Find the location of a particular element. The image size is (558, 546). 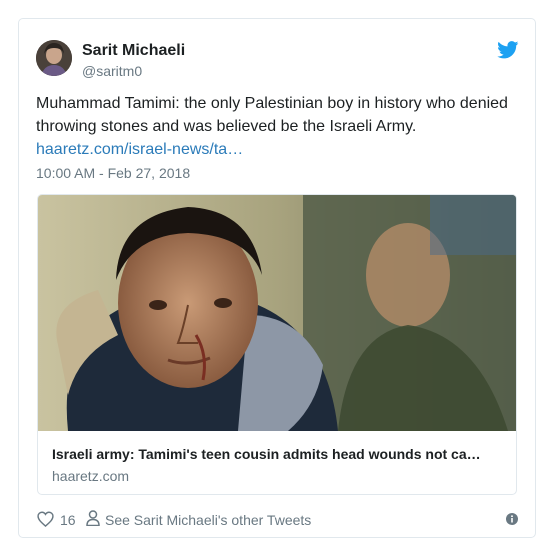

other-tweets-link: See Sarit Michaeli's other Tweets is located at coordinates (208, 520).